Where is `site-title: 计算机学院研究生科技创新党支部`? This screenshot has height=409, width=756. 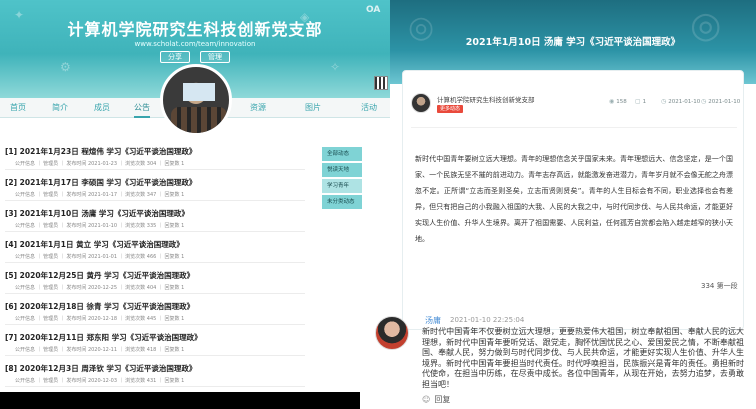
site-title: 计算机学院研究生科技创新党支部 is located at coordinates (195, 29).